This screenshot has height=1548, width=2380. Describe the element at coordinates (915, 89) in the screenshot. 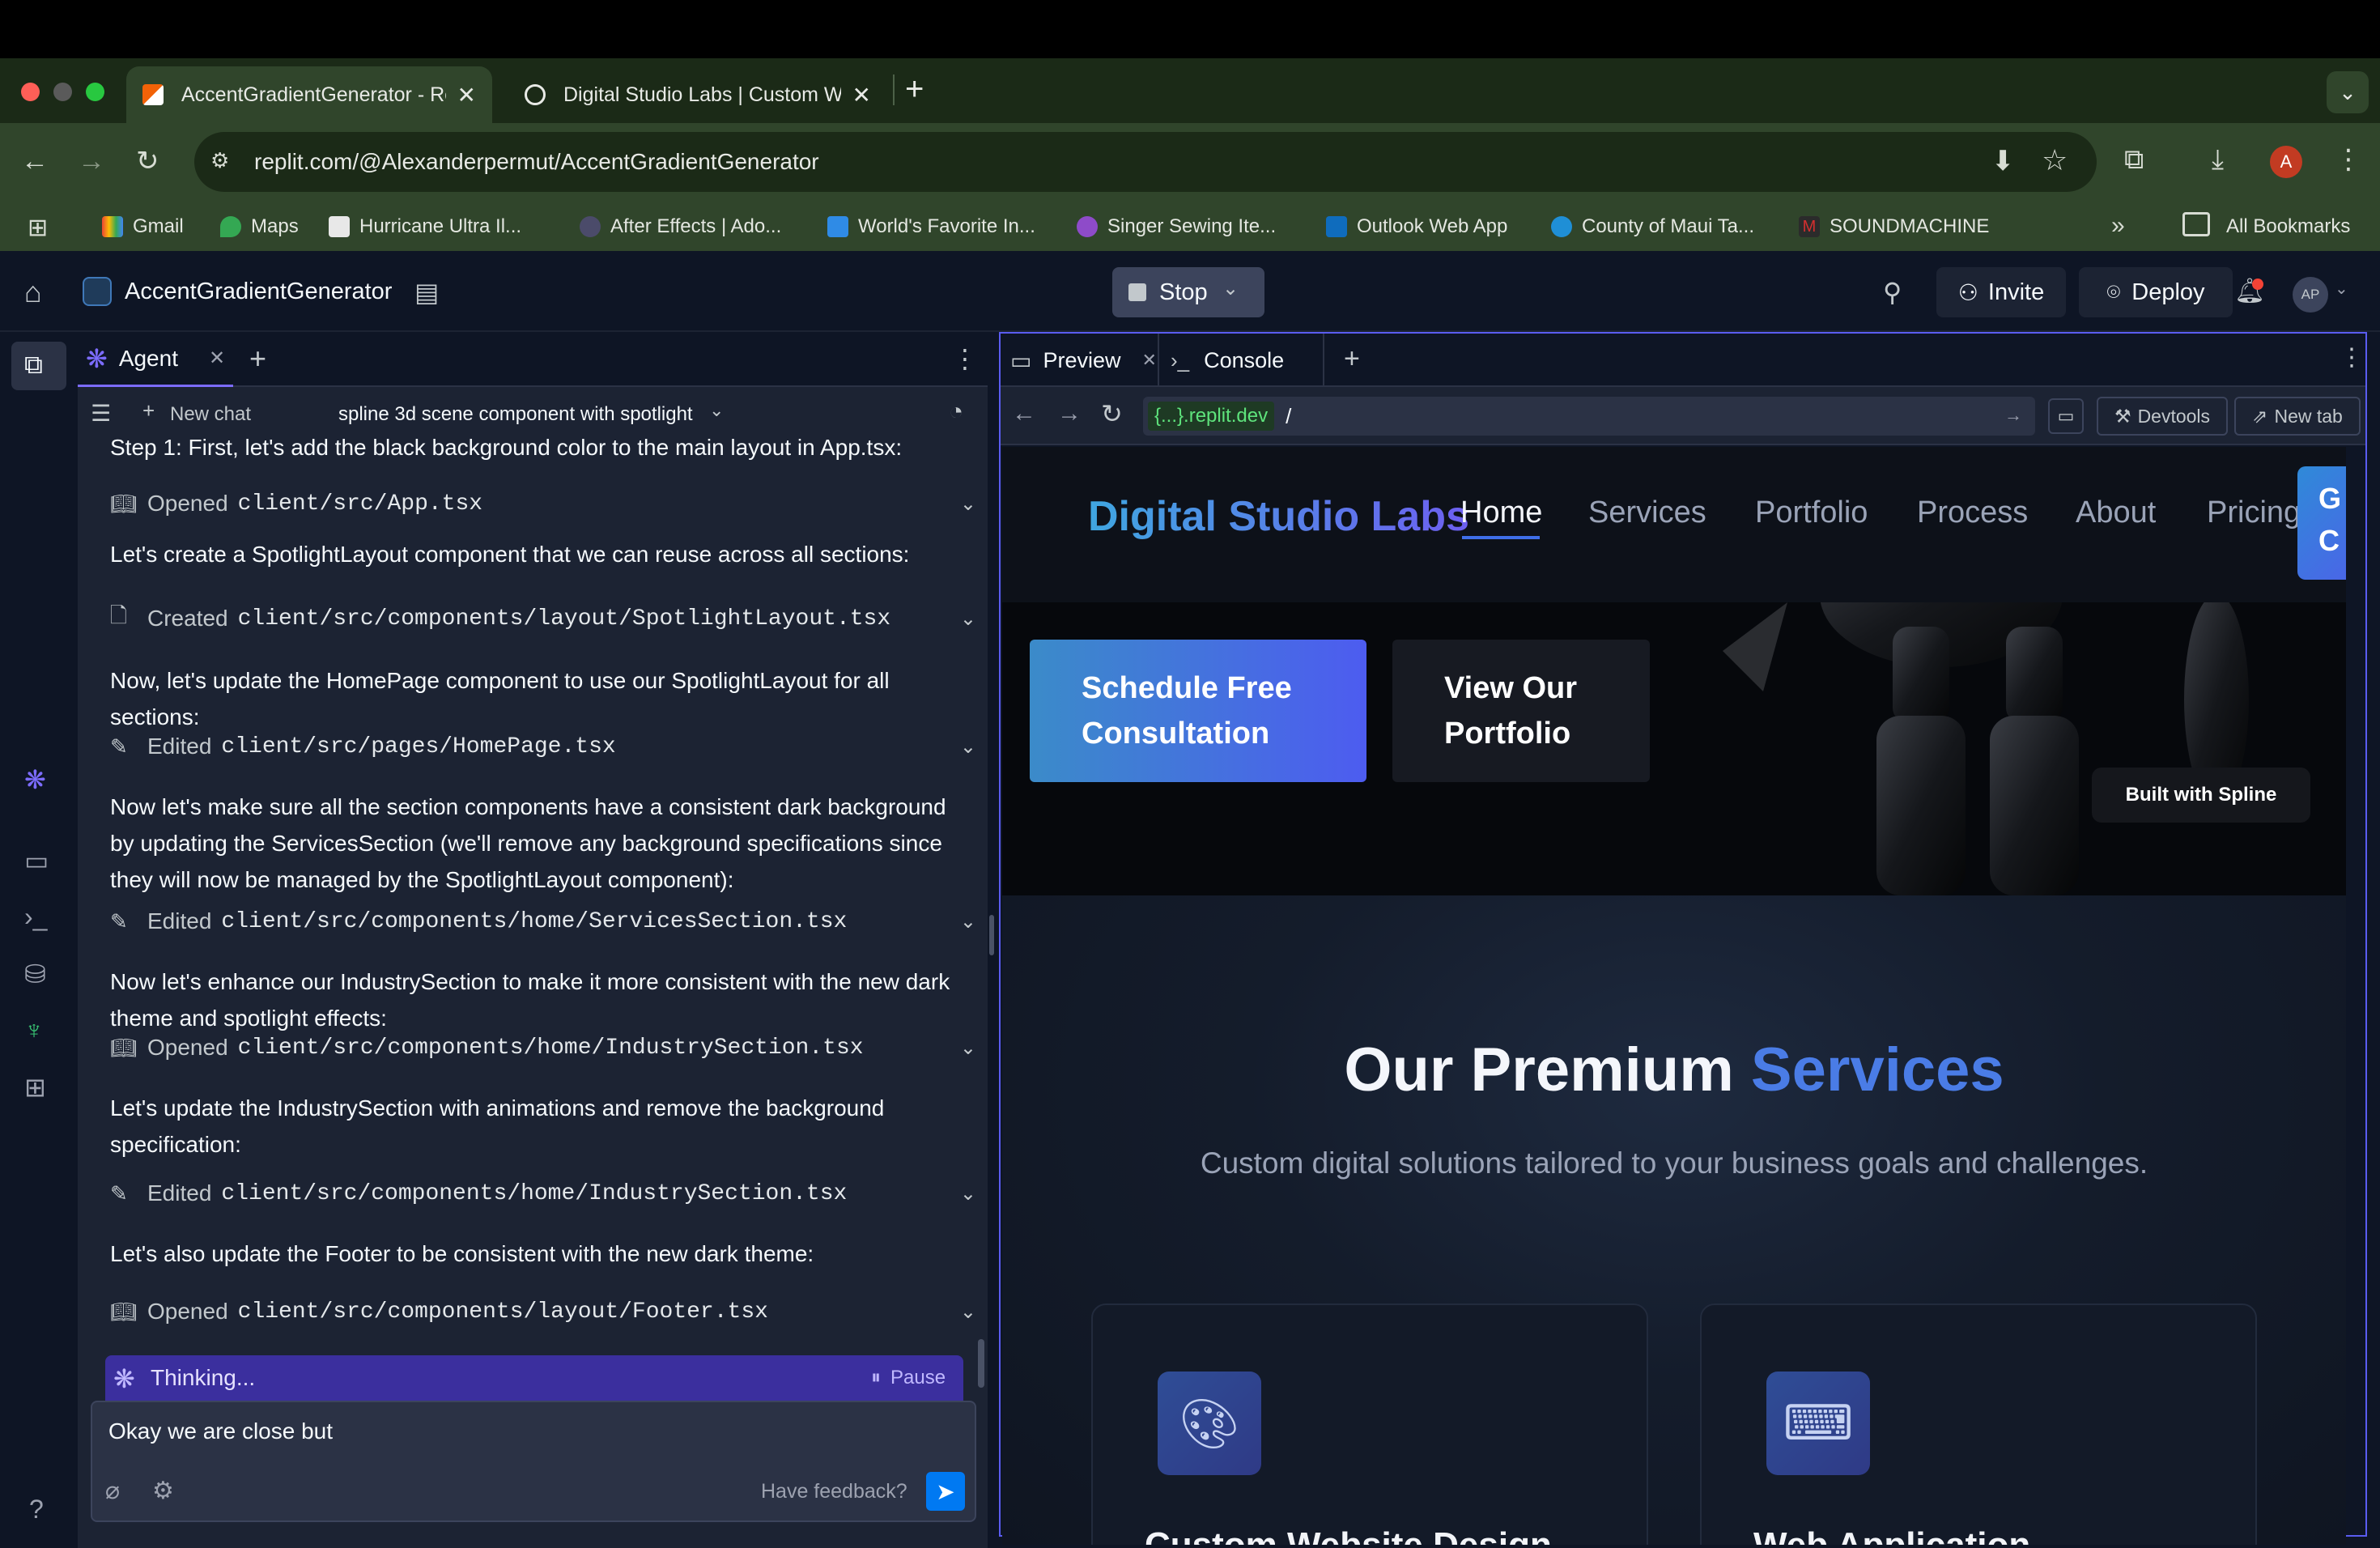

I see `new-tab-icon: +` at that location.